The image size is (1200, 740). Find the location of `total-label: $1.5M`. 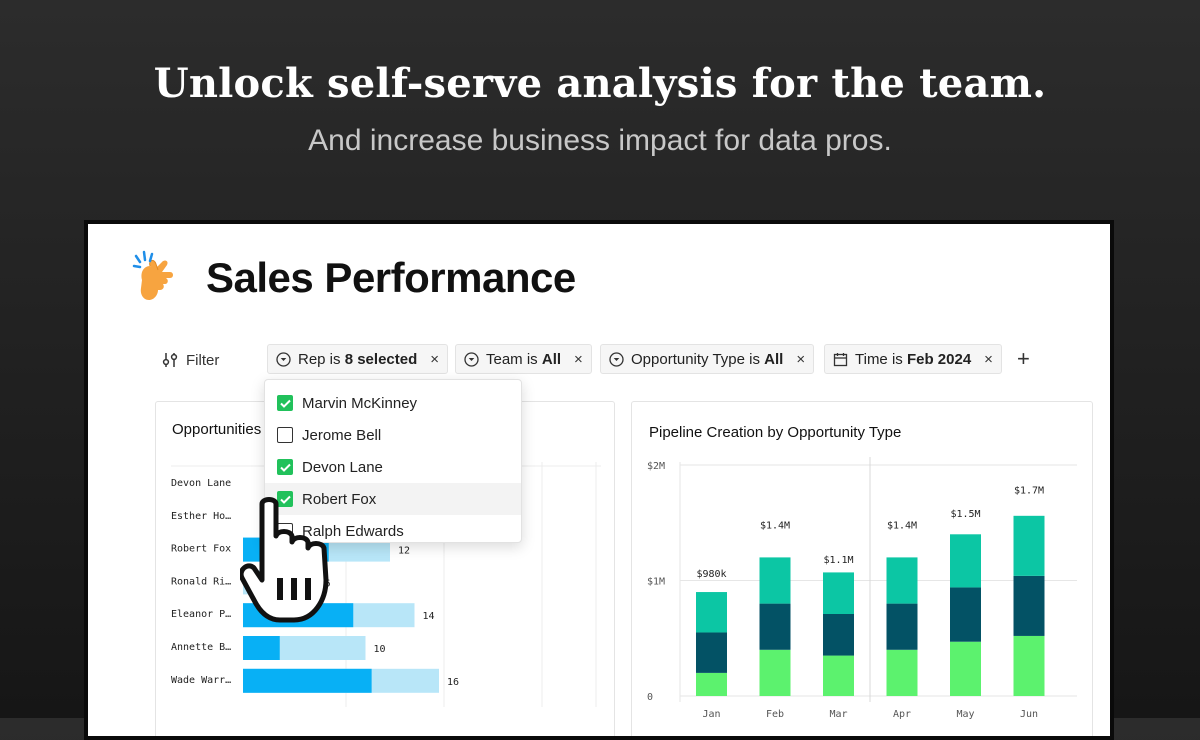

total-label: $1.5M is located at coordinates (965, 514).